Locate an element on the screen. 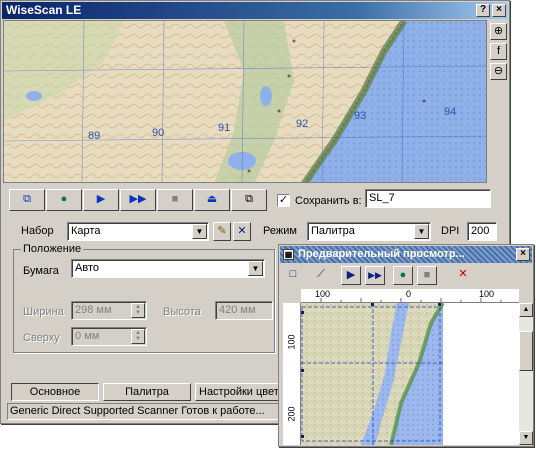  width-value: 298 мм is located at coordinates (93, 310).